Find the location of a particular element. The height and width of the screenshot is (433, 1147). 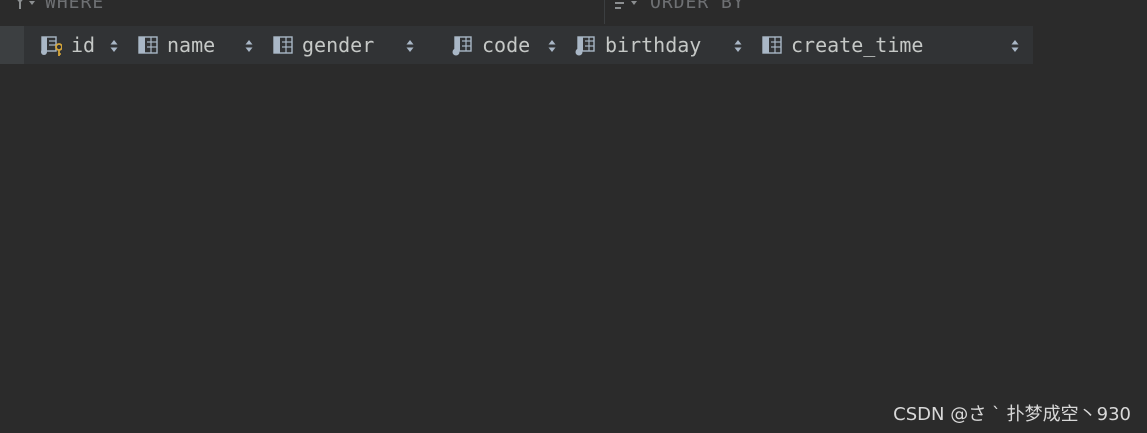

column-header-name: name is located at coordinates (198, 45).